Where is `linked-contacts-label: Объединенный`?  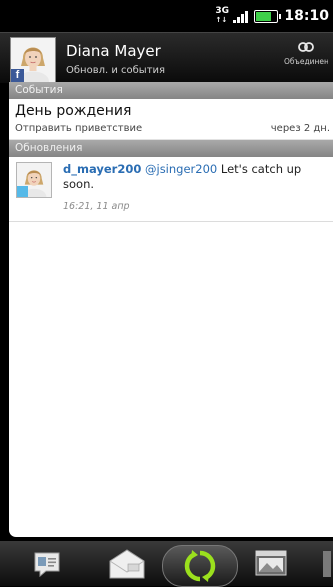
linked-contacts-label: Объединенный is located at coordinates (306, 61).